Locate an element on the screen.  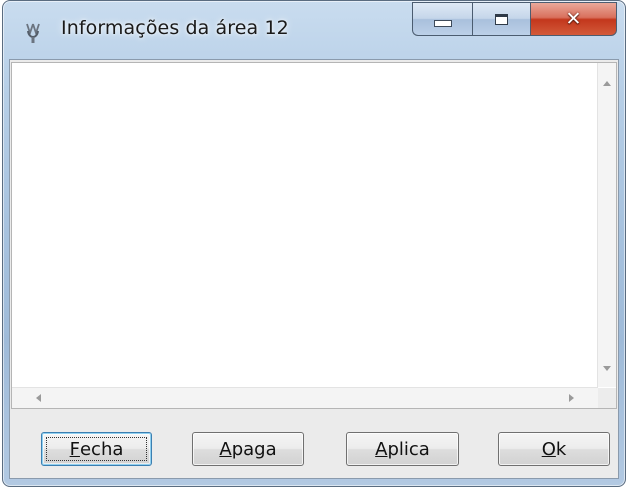
horizontal-scrollbar is located at coordinates (305, 397).